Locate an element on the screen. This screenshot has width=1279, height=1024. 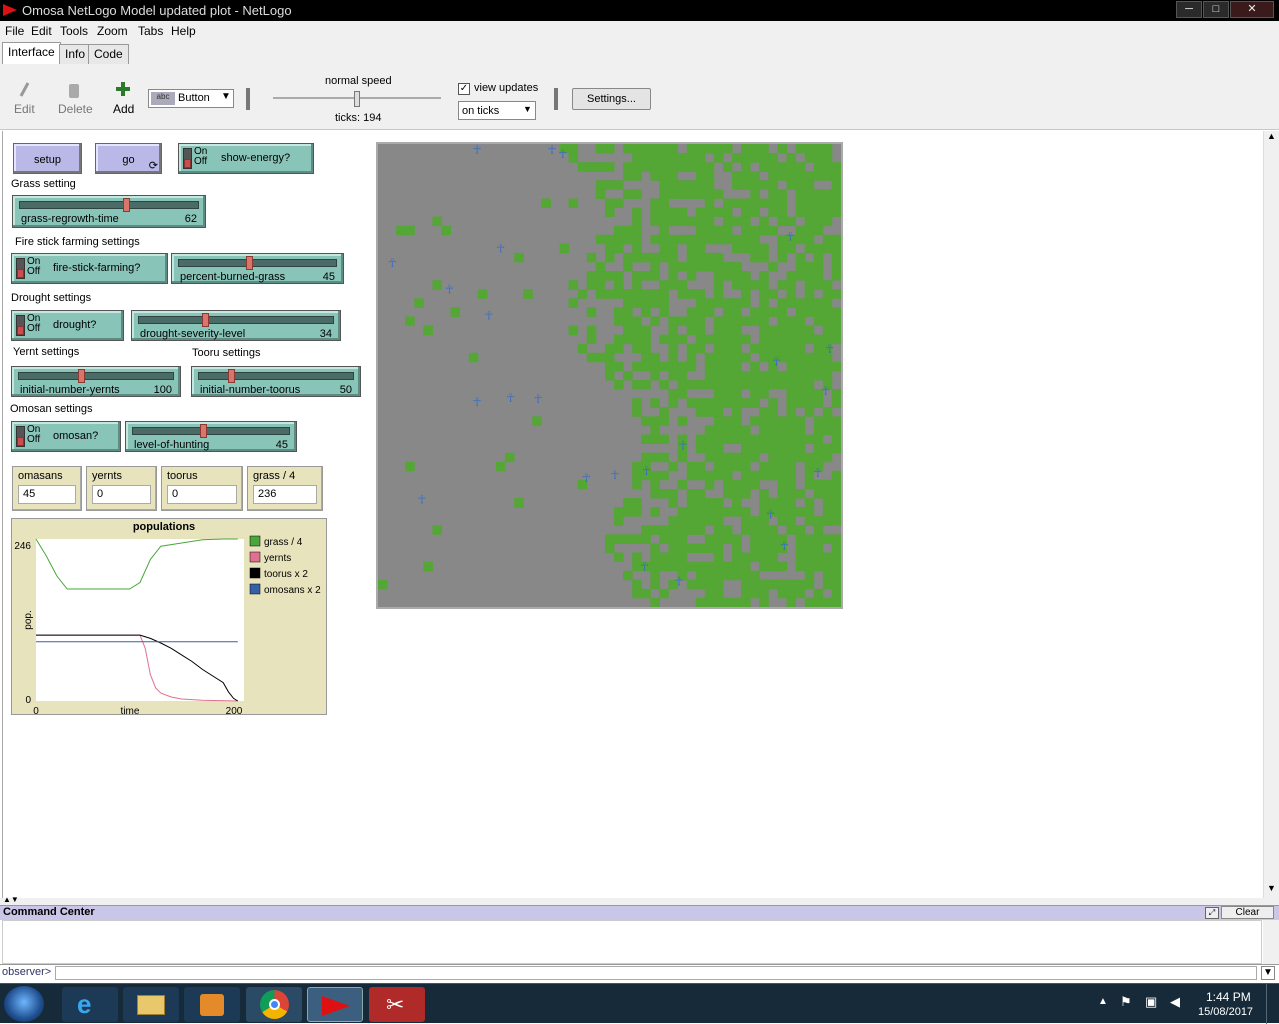
delete-button: Delete is located at coordinates (75, 109).